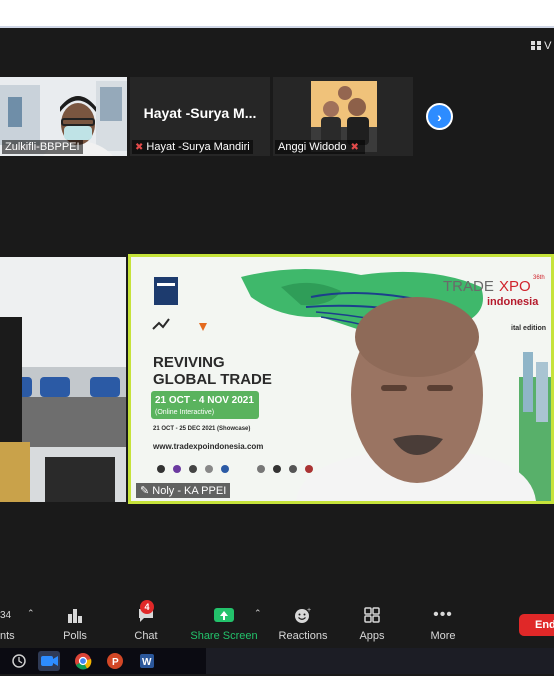  I want to click on os-taskbar: P W, so click(277, 661).